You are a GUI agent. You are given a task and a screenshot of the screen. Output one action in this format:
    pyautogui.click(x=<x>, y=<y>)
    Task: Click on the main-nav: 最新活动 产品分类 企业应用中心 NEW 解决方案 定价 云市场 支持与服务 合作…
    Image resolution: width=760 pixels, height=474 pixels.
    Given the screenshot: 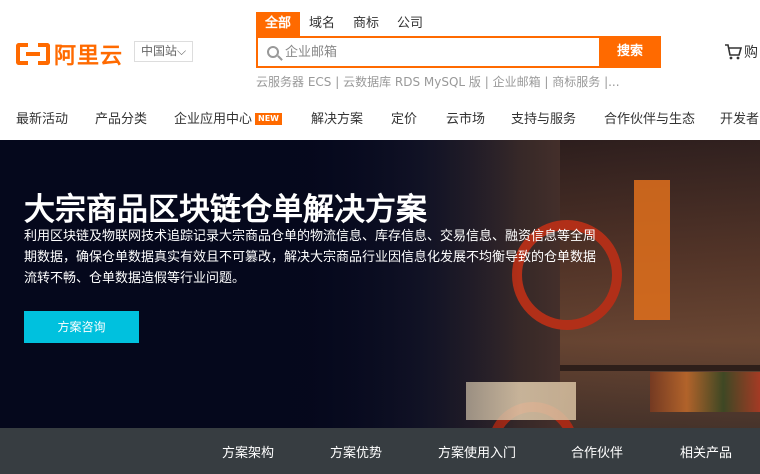 What is the action you would take?
    pyautogui.click(x=380, y=117)
    